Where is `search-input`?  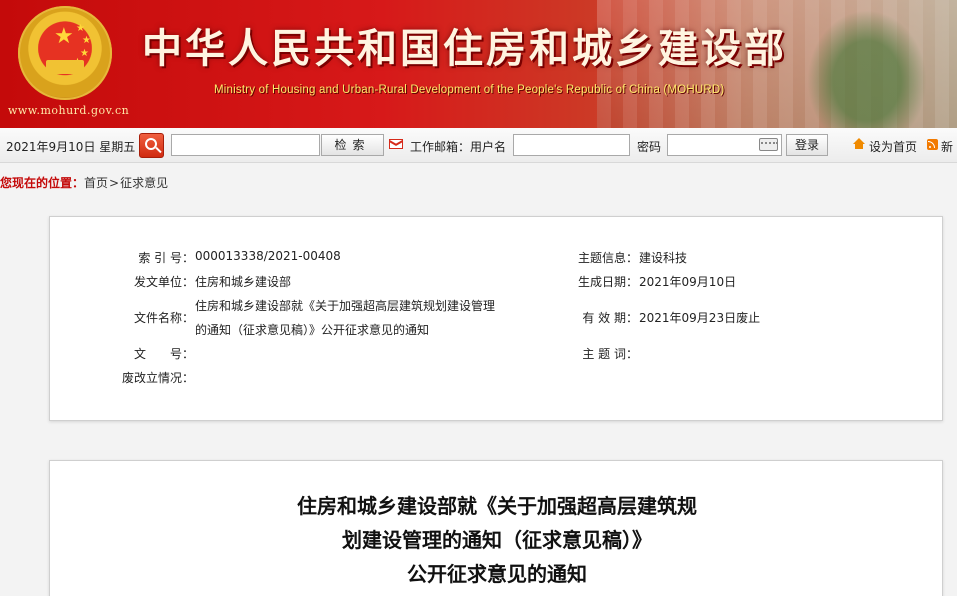
search-input is located at coordinates (245, 145).